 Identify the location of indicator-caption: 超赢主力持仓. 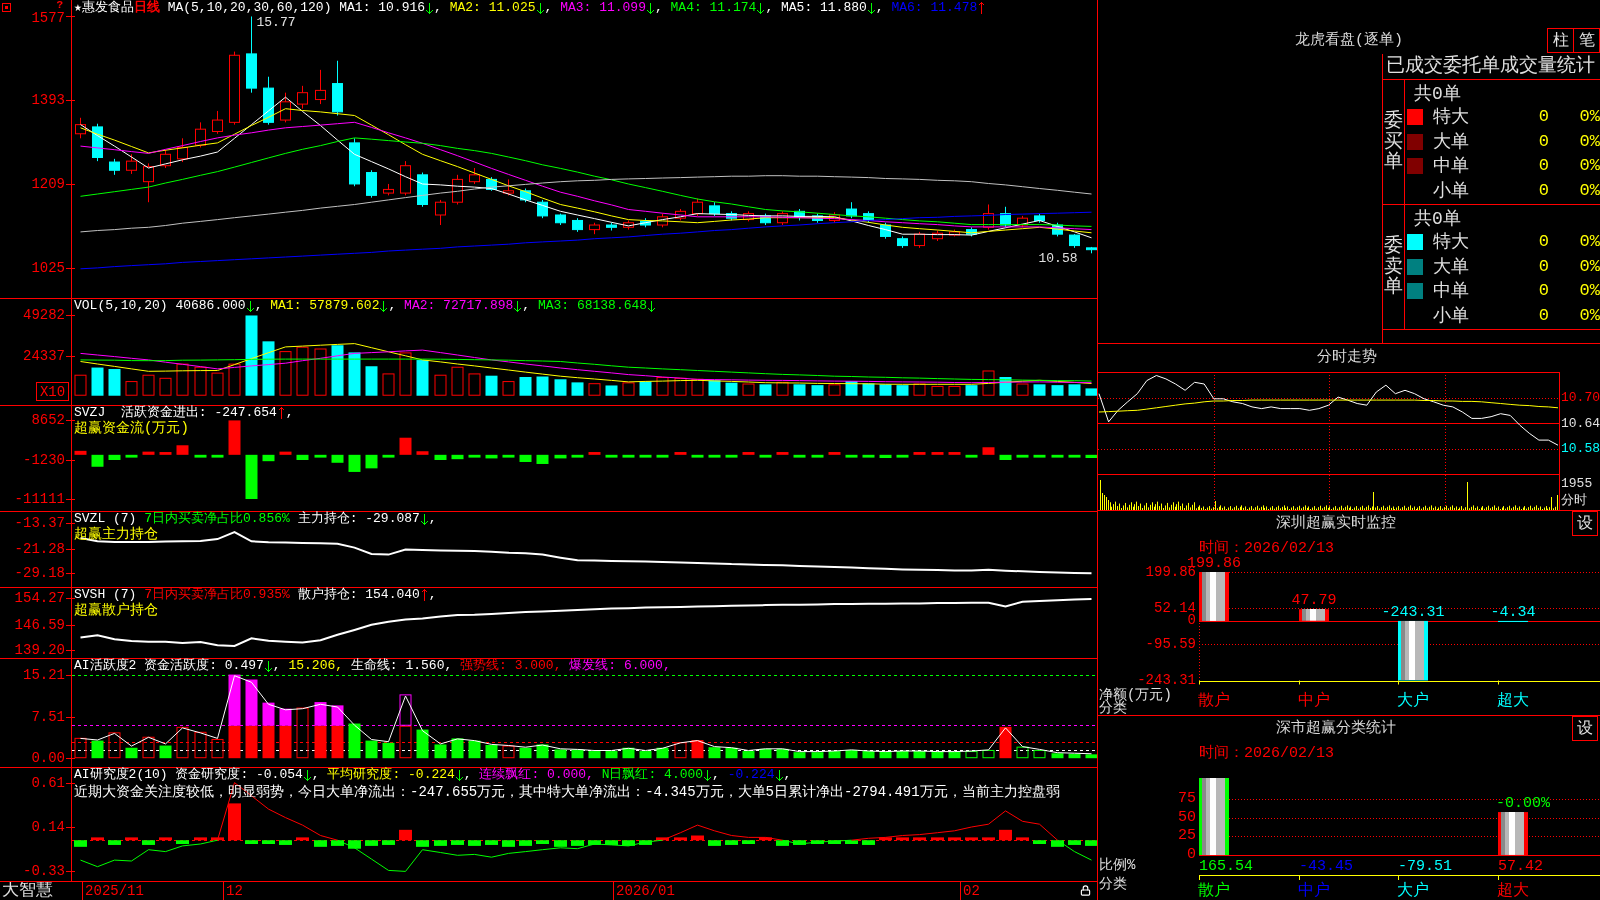
(116, 534).